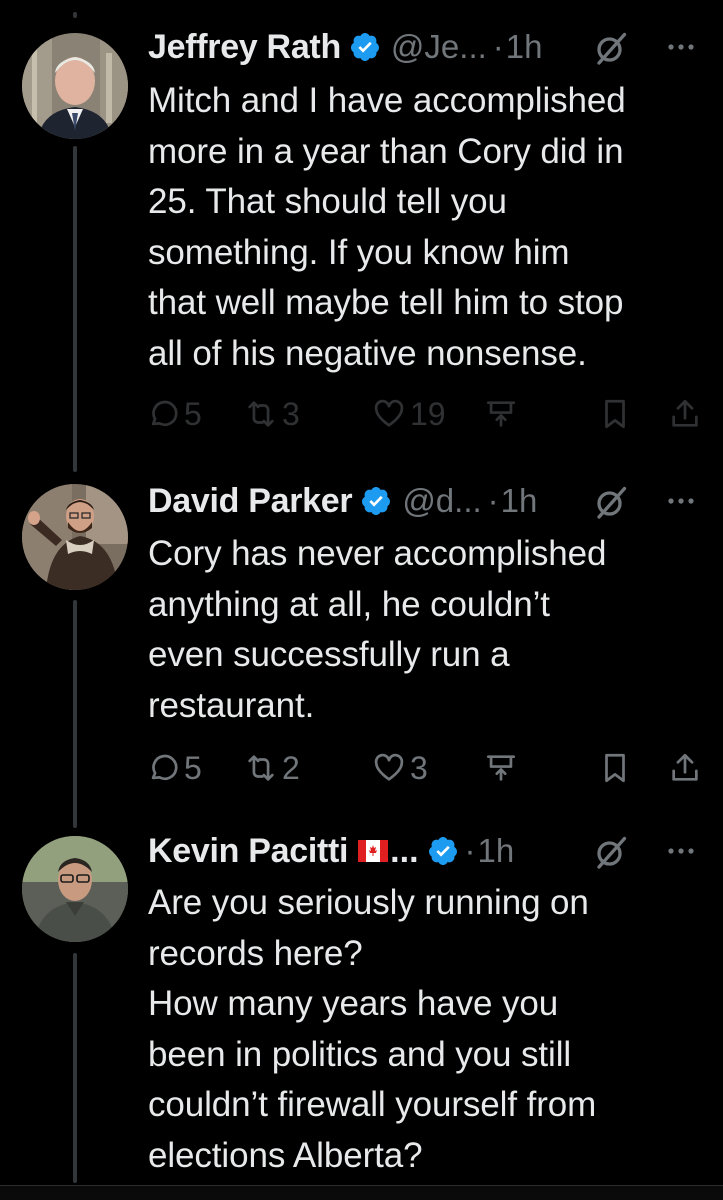 This screenshot has width=723, height=1200. What do you see at coordinates (425, 851) in the screenshot?
I see `tweet-header: Kevin Pacitti ... · 1h` at bounding box center [425, 851].